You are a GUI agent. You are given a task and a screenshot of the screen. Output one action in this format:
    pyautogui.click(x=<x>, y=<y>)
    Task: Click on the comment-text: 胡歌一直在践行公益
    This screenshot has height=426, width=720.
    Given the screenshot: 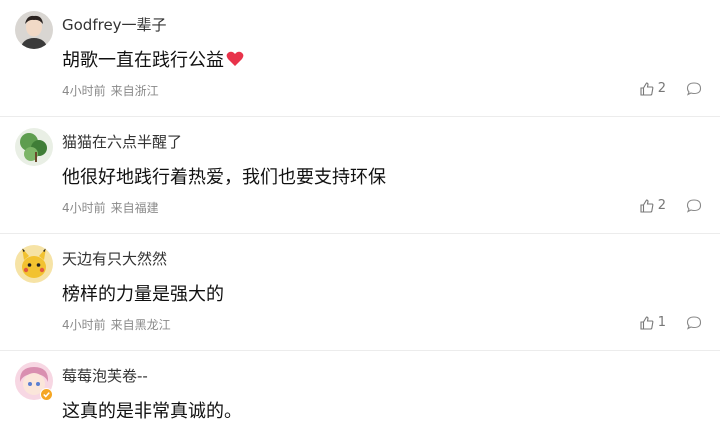 What is the action you would take?
    pyautogui.click(x=153, y=59)
    